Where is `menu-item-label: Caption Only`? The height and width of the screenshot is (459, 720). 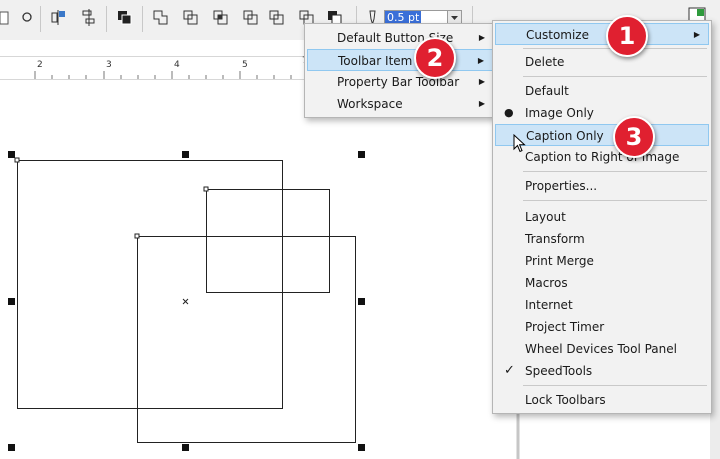
menu-item-label: Caption Only is located at coordinates (565, 136).